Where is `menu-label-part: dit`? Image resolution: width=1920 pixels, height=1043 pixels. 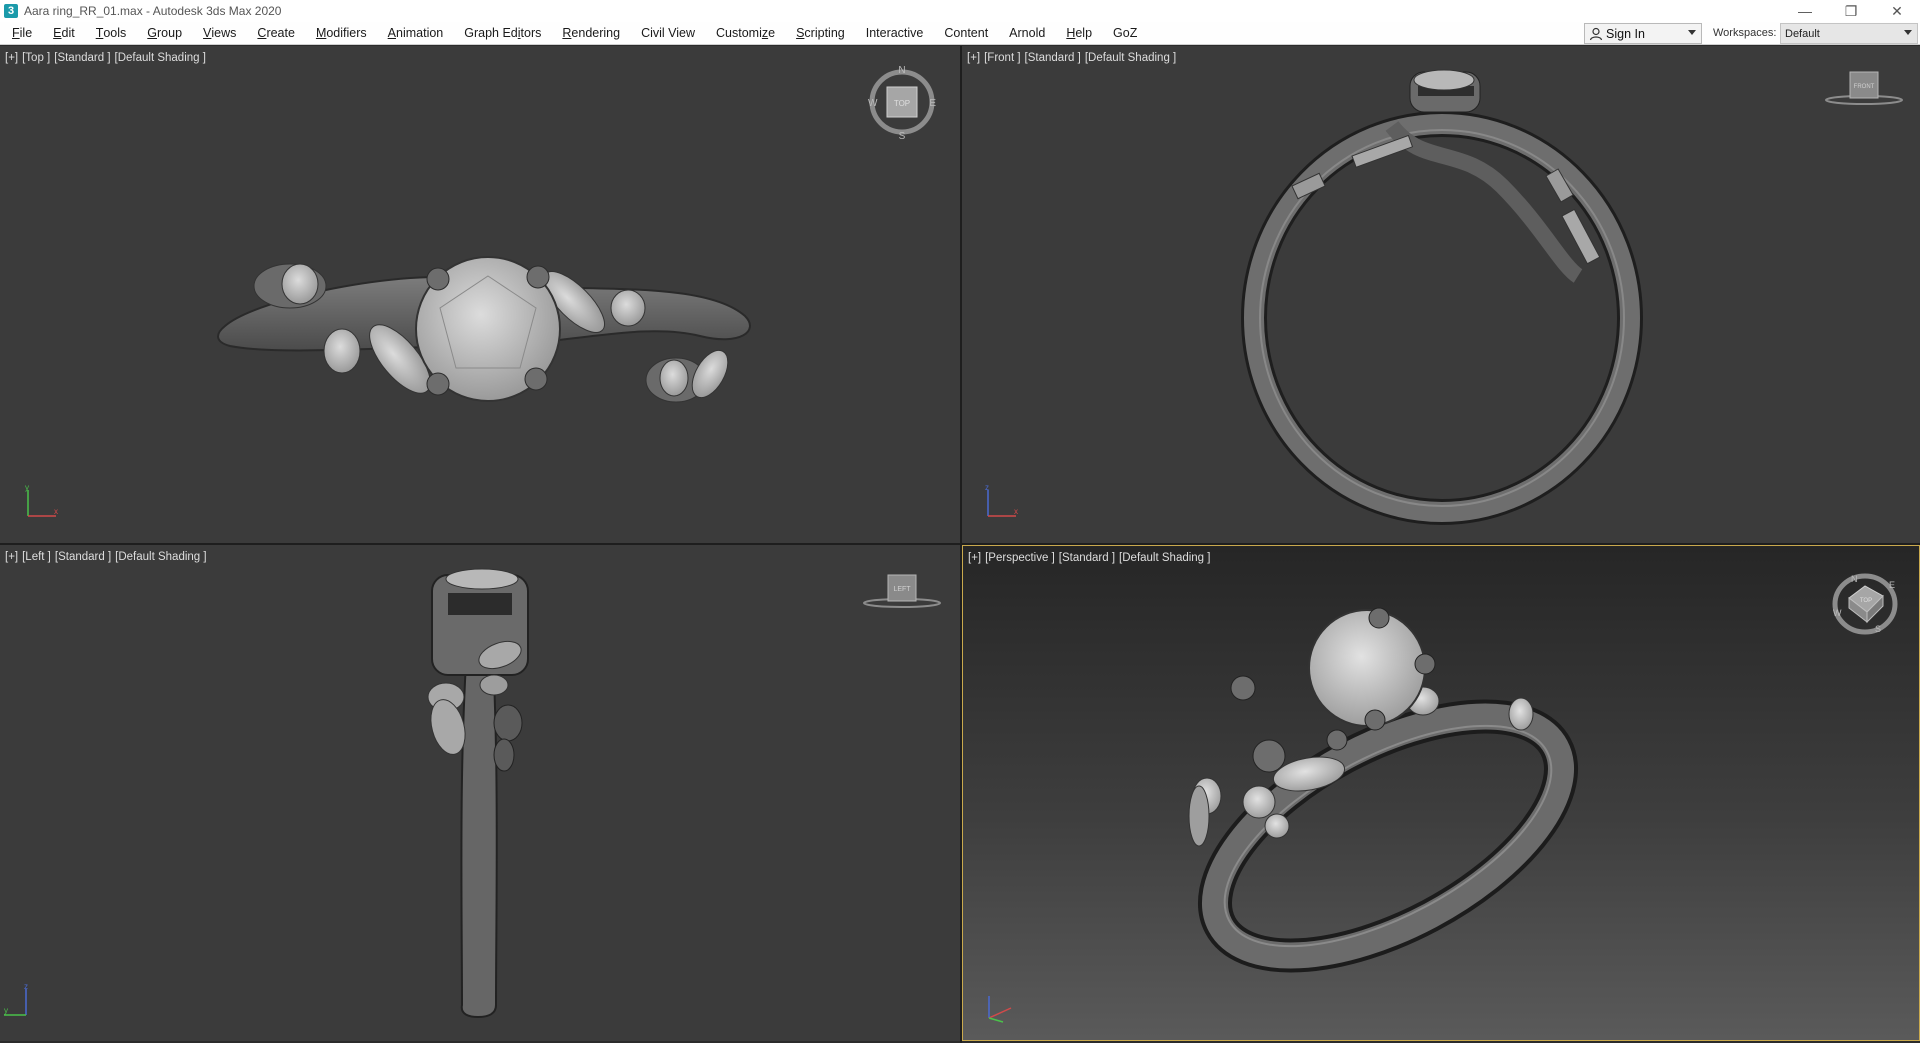
menu-label-part: dit is located at coordinates (68, 33).